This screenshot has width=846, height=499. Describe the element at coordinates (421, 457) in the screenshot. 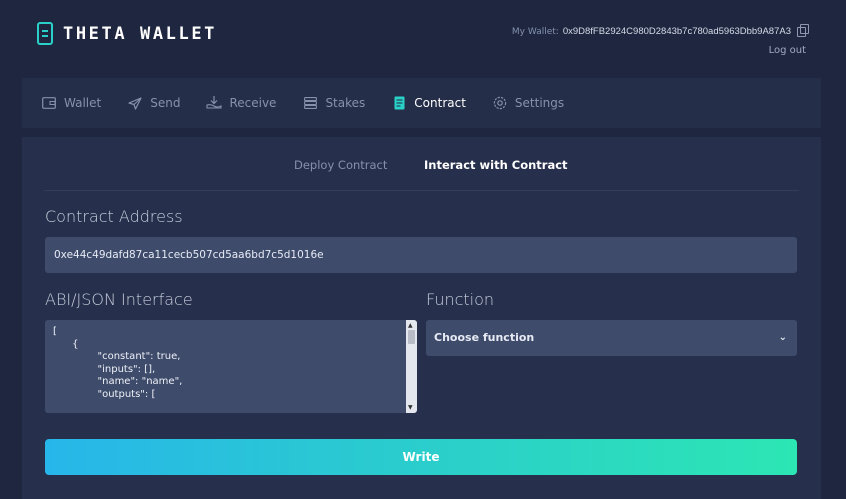

I see `write-button: Write` at that location.